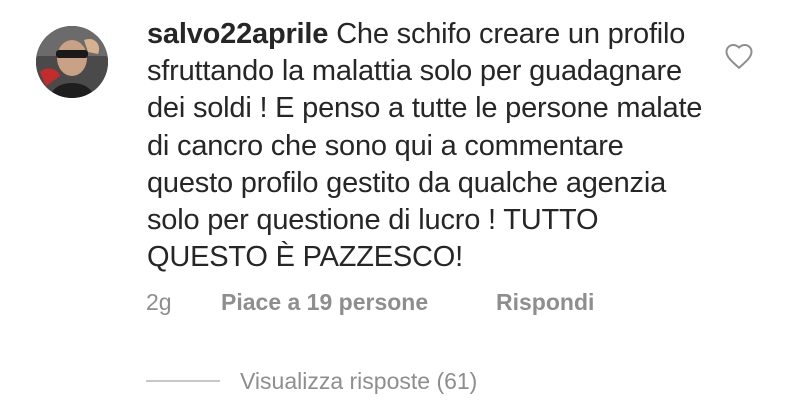  Describe the element at coordinates (739, 56) in the screenshot. I see `heart-outline-icon` at that location.